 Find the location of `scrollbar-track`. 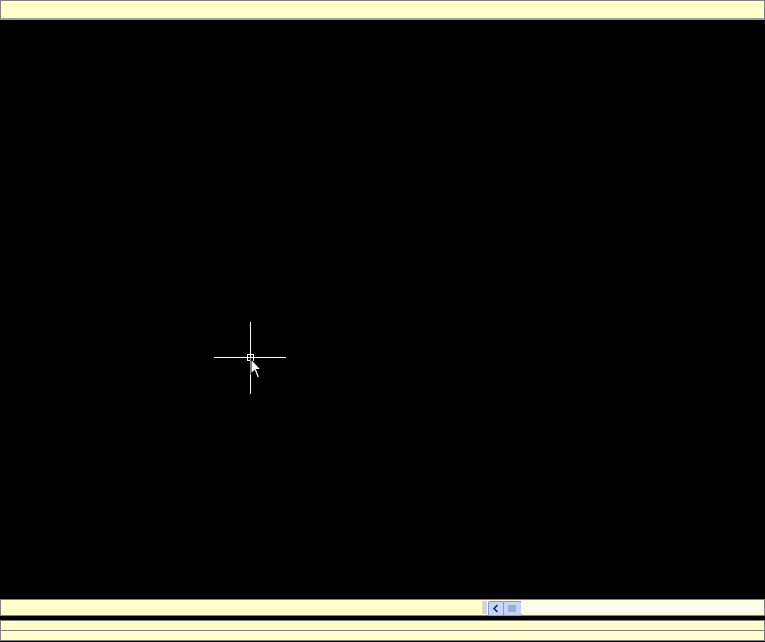

scrollbar-track is located at coordinates (642, 607).